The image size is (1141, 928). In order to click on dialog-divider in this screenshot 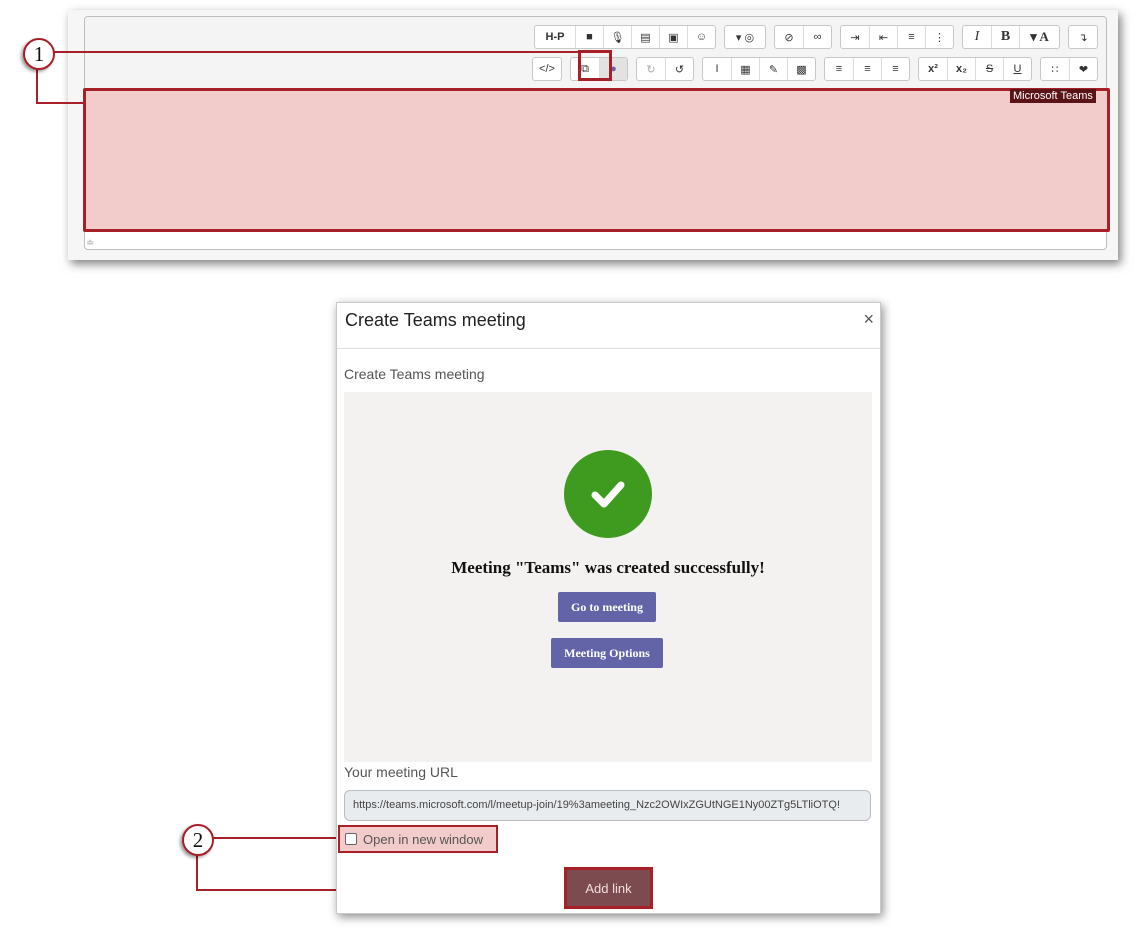, I will do `click(608, 348)`.